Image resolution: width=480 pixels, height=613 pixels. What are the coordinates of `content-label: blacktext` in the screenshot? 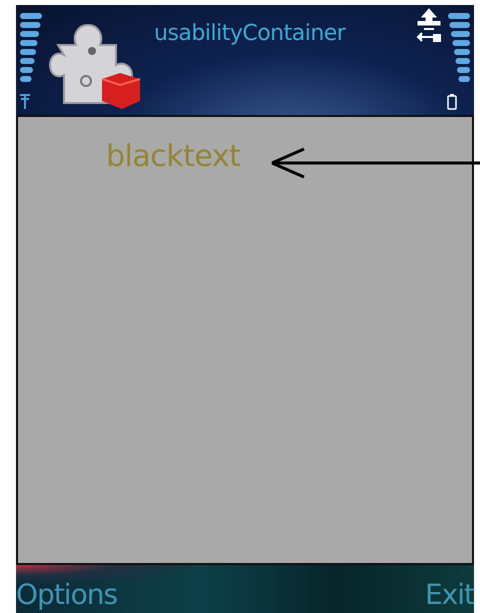 It's located at (173, 156).